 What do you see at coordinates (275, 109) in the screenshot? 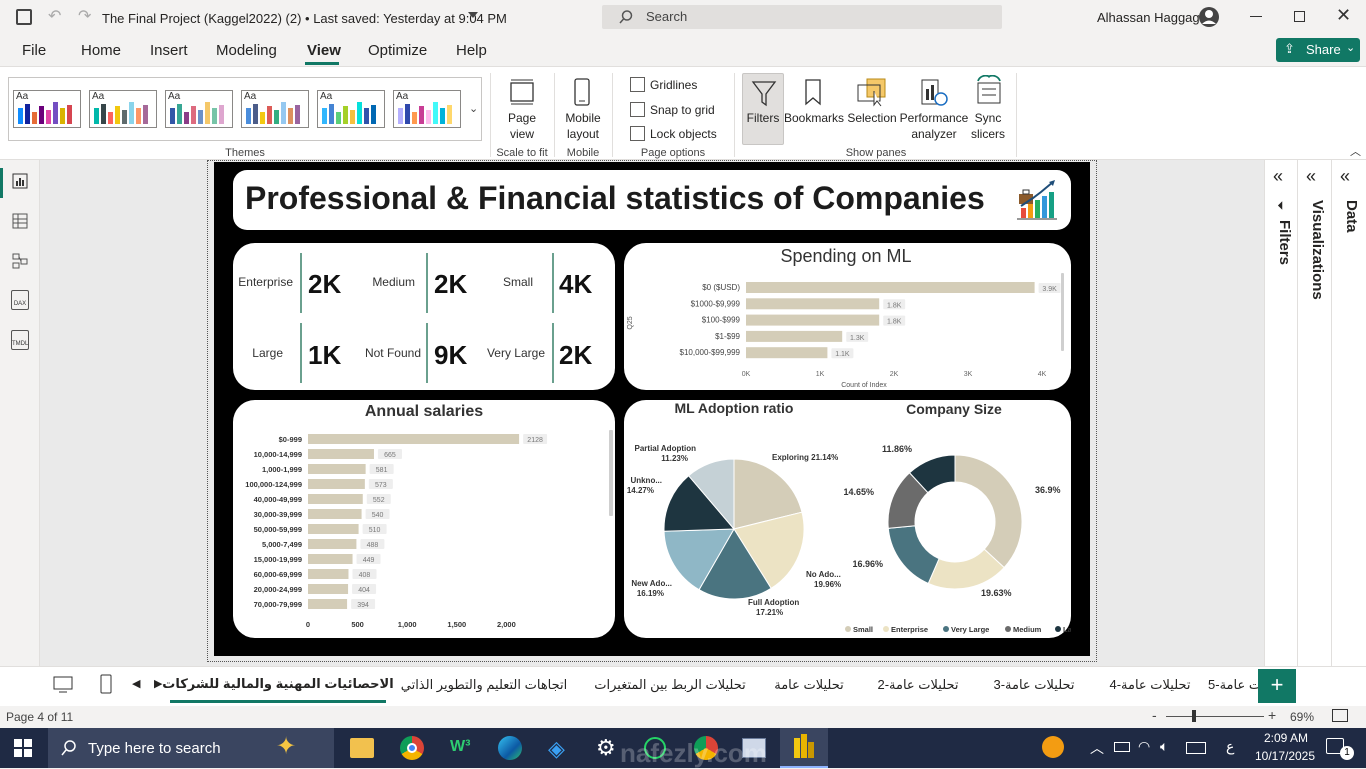
I see `theme-thumb-4: Aa` at bounding box center [275, 109].